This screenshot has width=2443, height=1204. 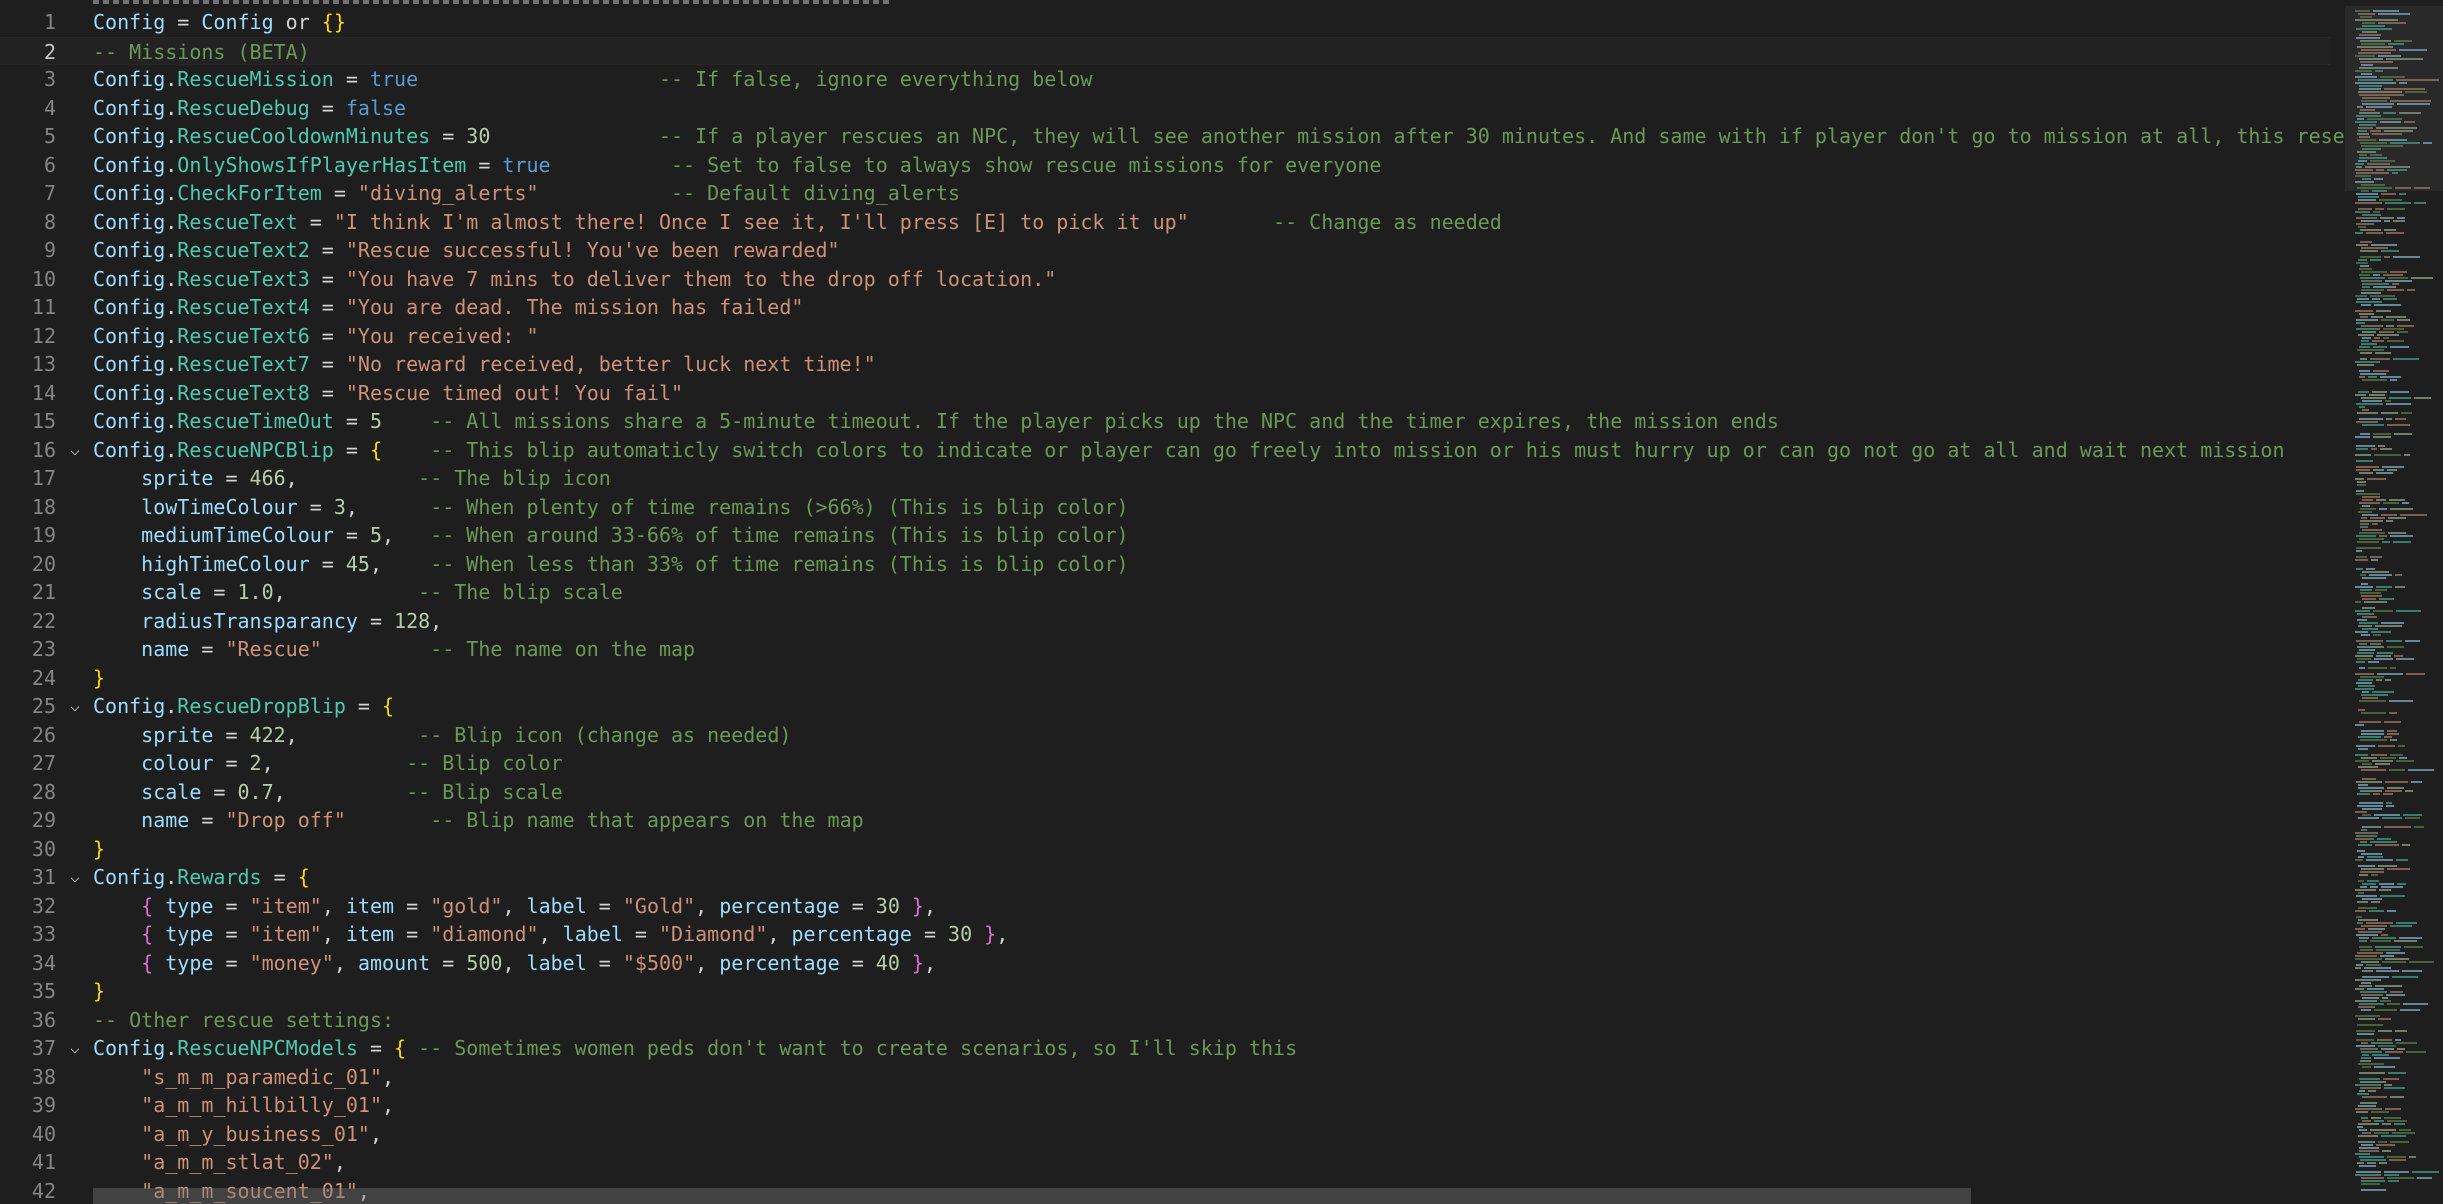 What do you see at coordinates (1165, 678) in the screenshot?
I see `code-line: 24}` at bounding box center [1165, 678].